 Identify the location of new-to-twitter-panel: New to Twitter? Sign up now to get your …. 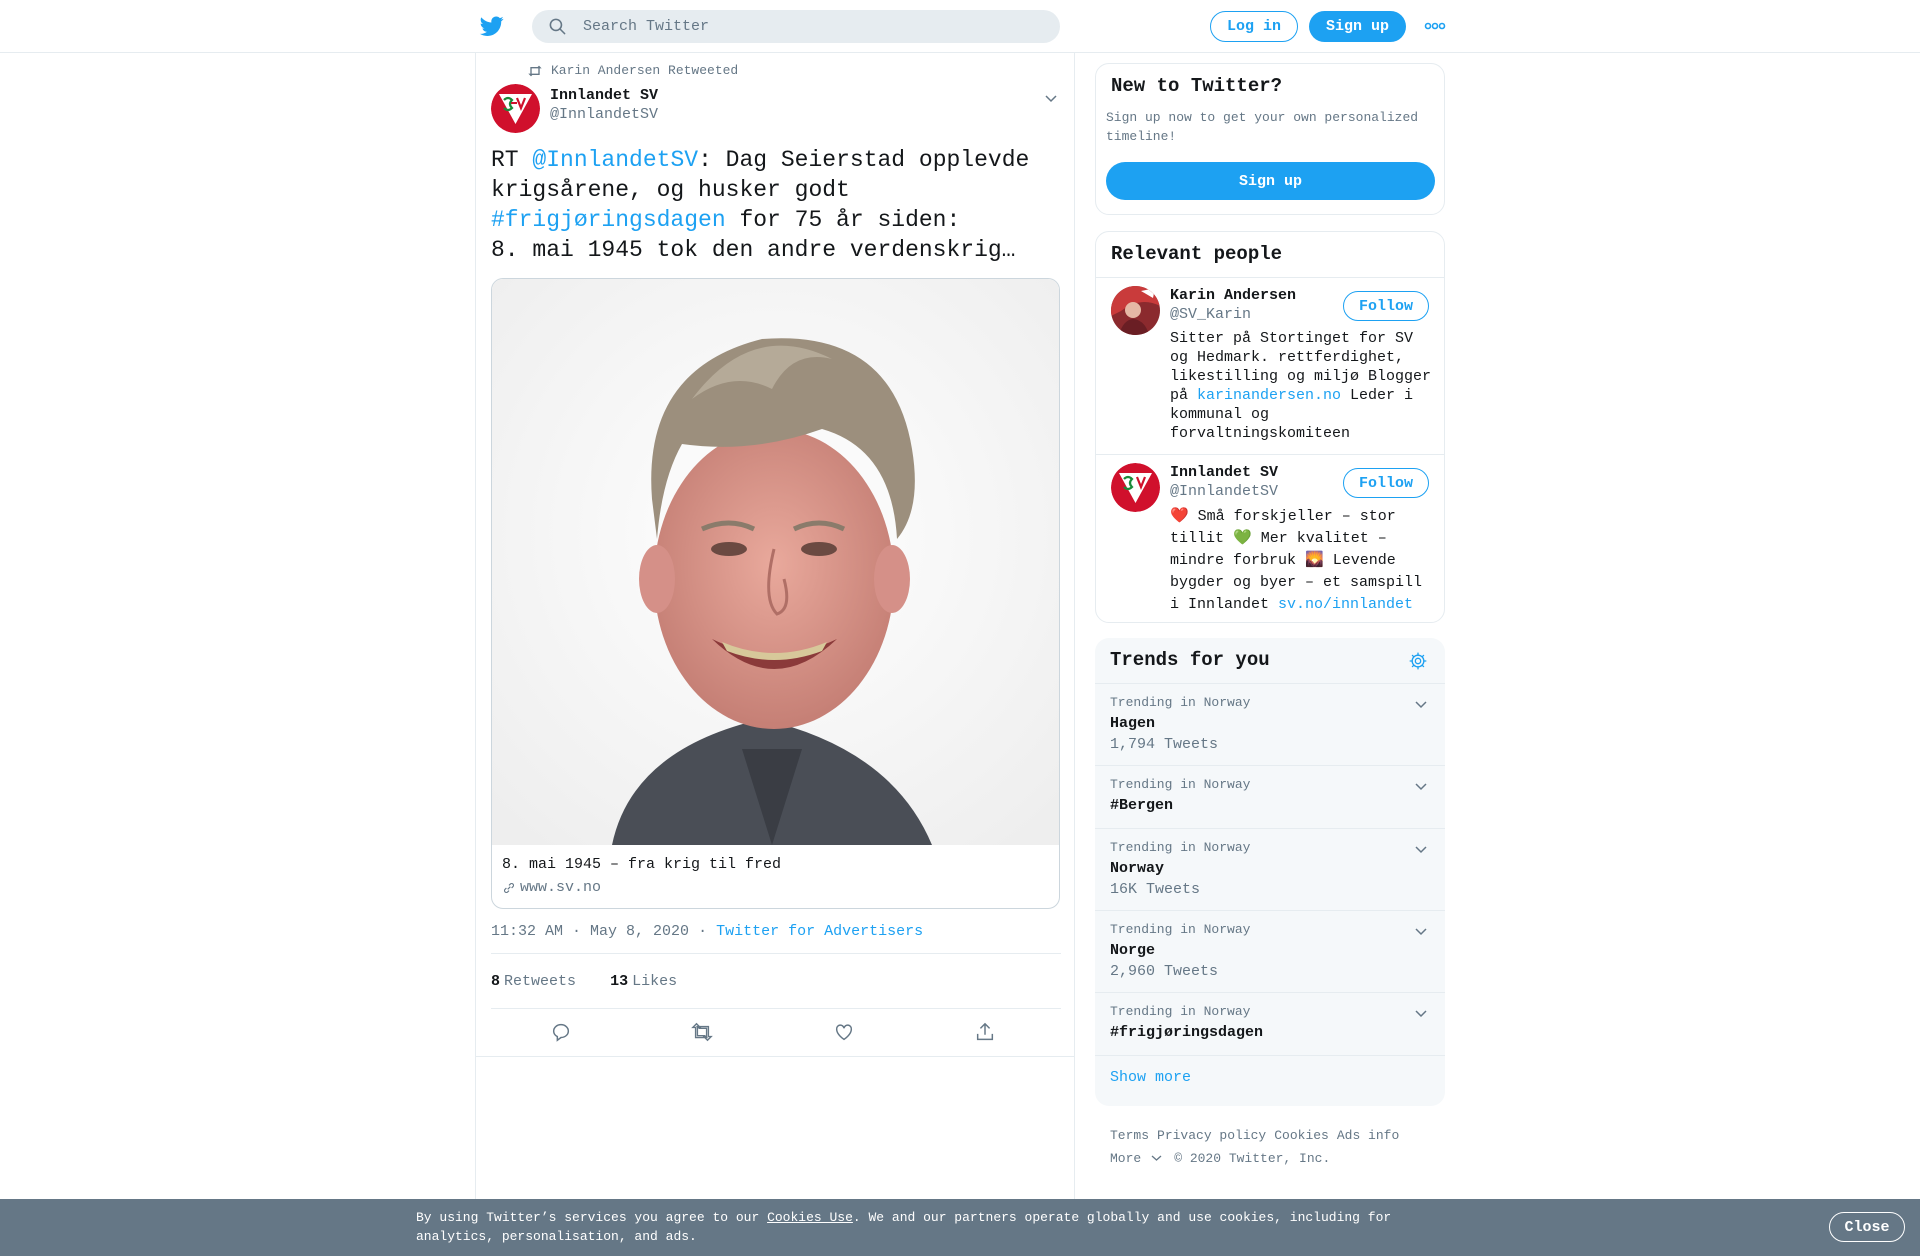
(1270, 139).